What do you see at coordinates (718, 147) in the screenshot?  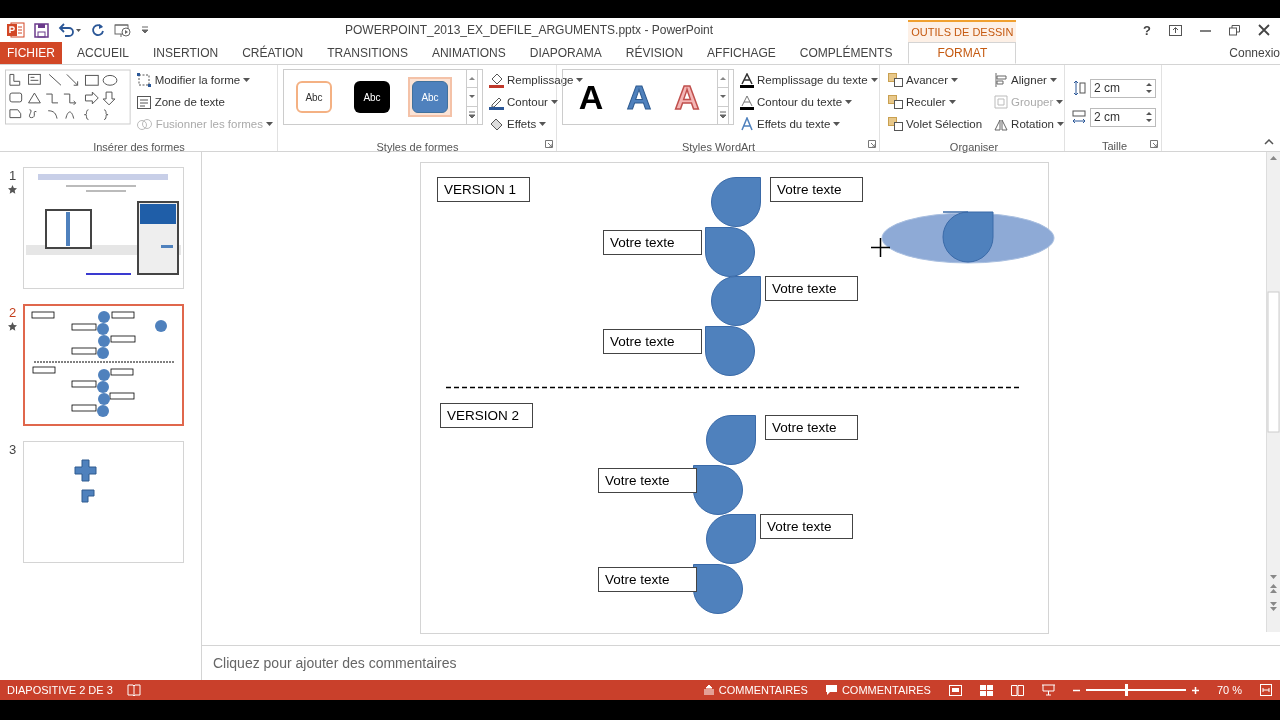 I see `group-label: Styles WordArt` at bounding box center [718, 147].